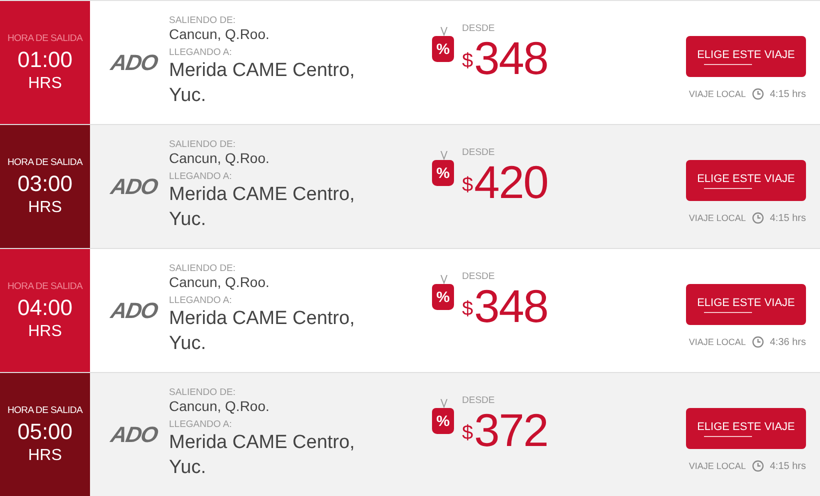 The image size is (820, 496). What do you see at coordinates (45, 307) in the screenshot?
I see `departure-time: 04:00` at bounding box center [45, 307].